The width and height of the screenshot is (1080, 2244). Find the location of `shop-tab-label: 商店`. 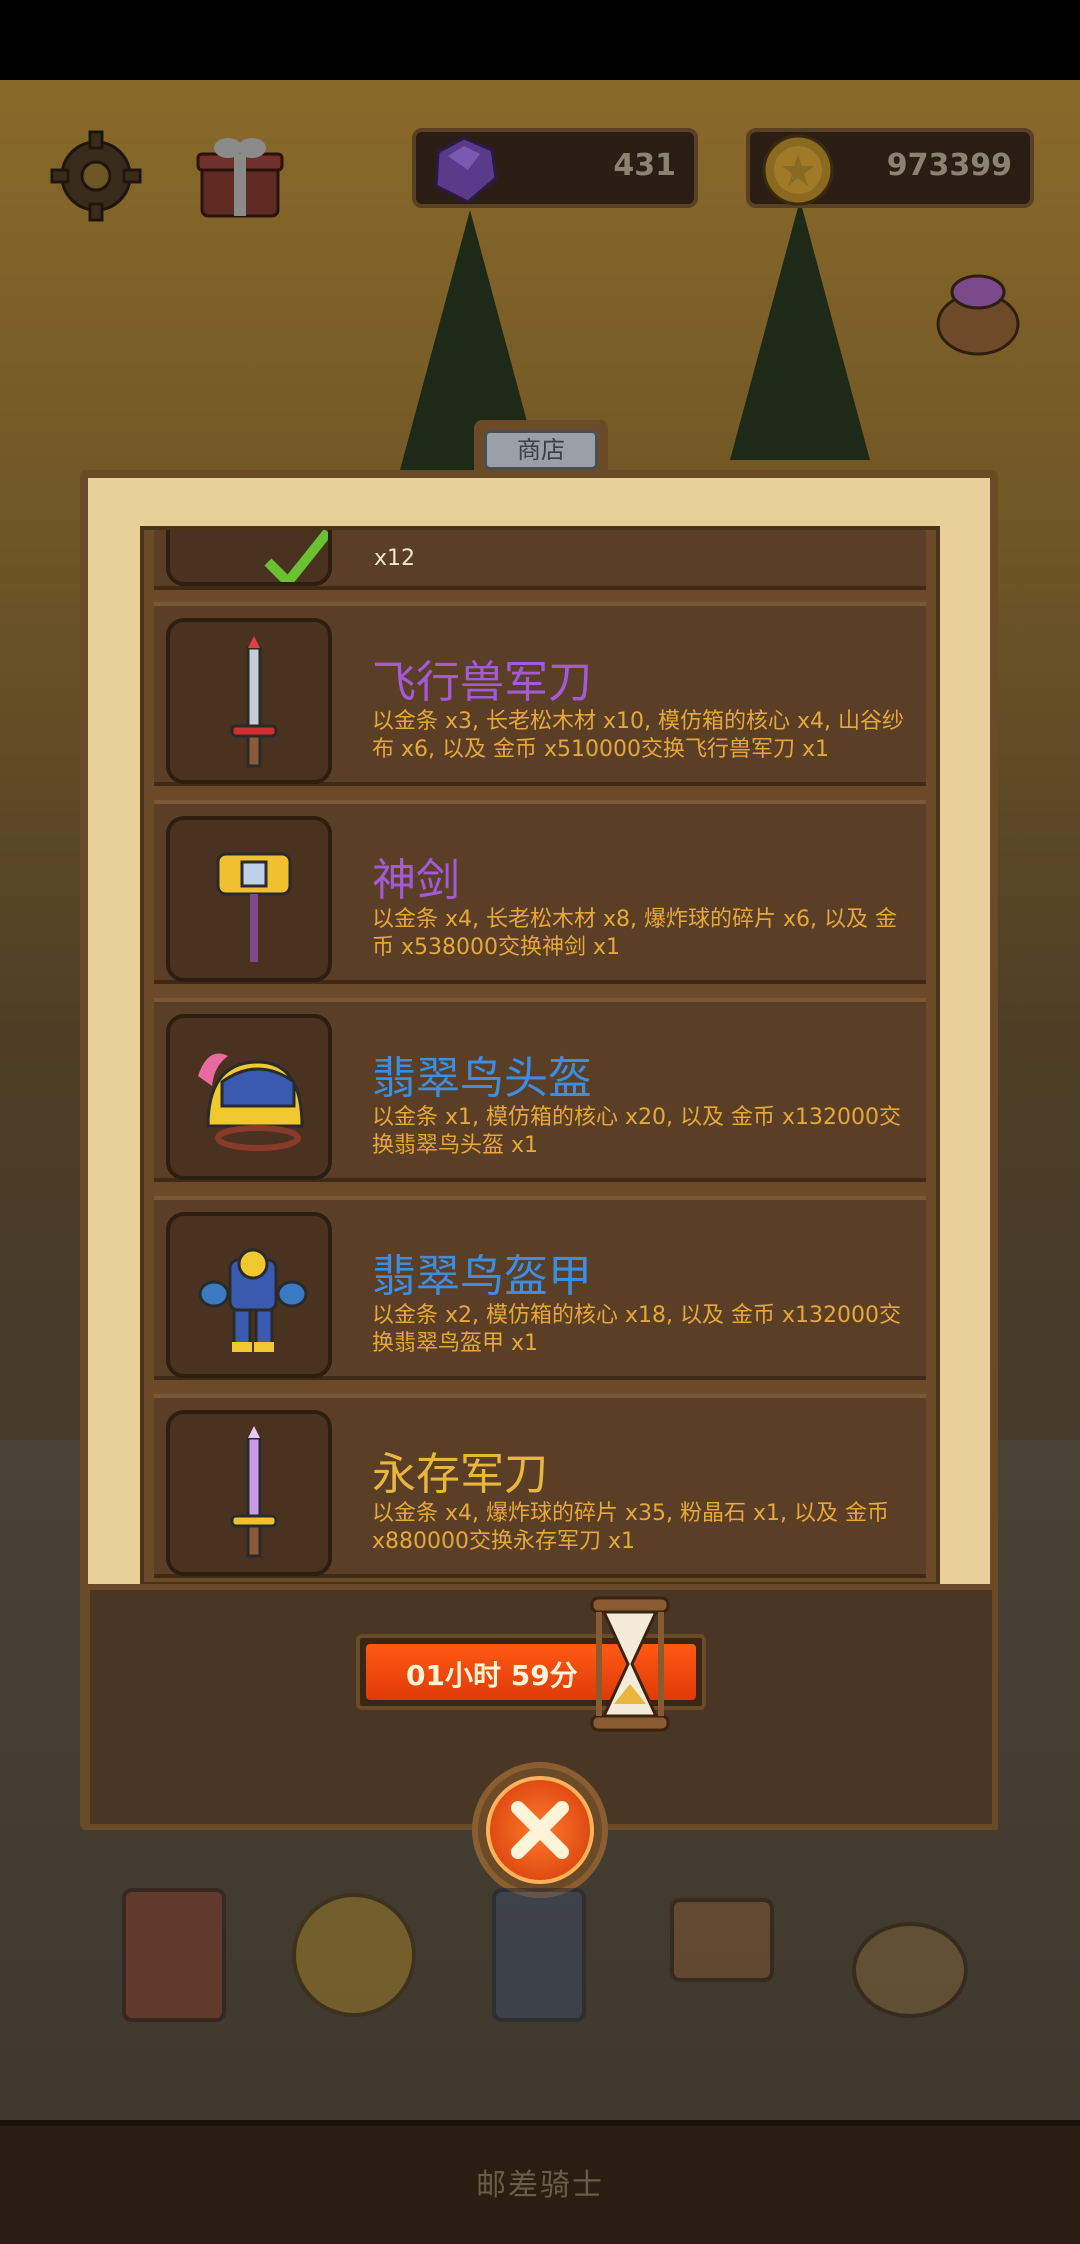

shop-tab-label: 商店 is located at coordinates (541, 450).